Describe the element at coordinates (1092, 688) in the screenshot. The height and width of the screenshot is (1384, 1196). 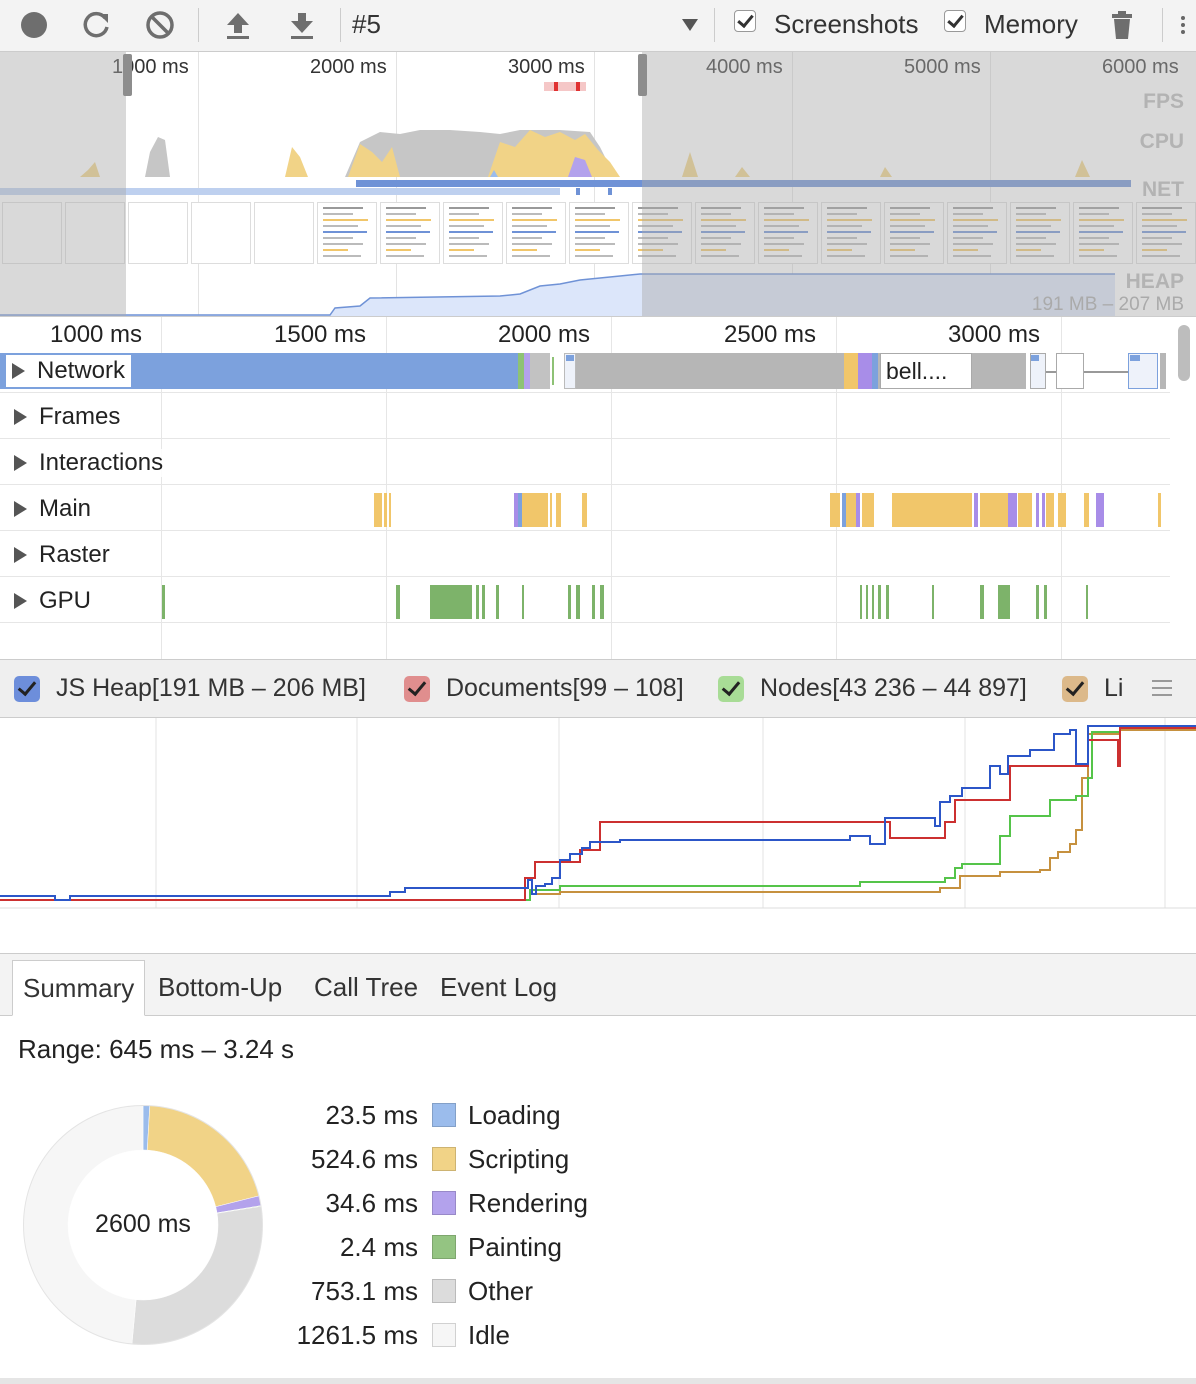
I see `counter-listeners: Li` at that location.